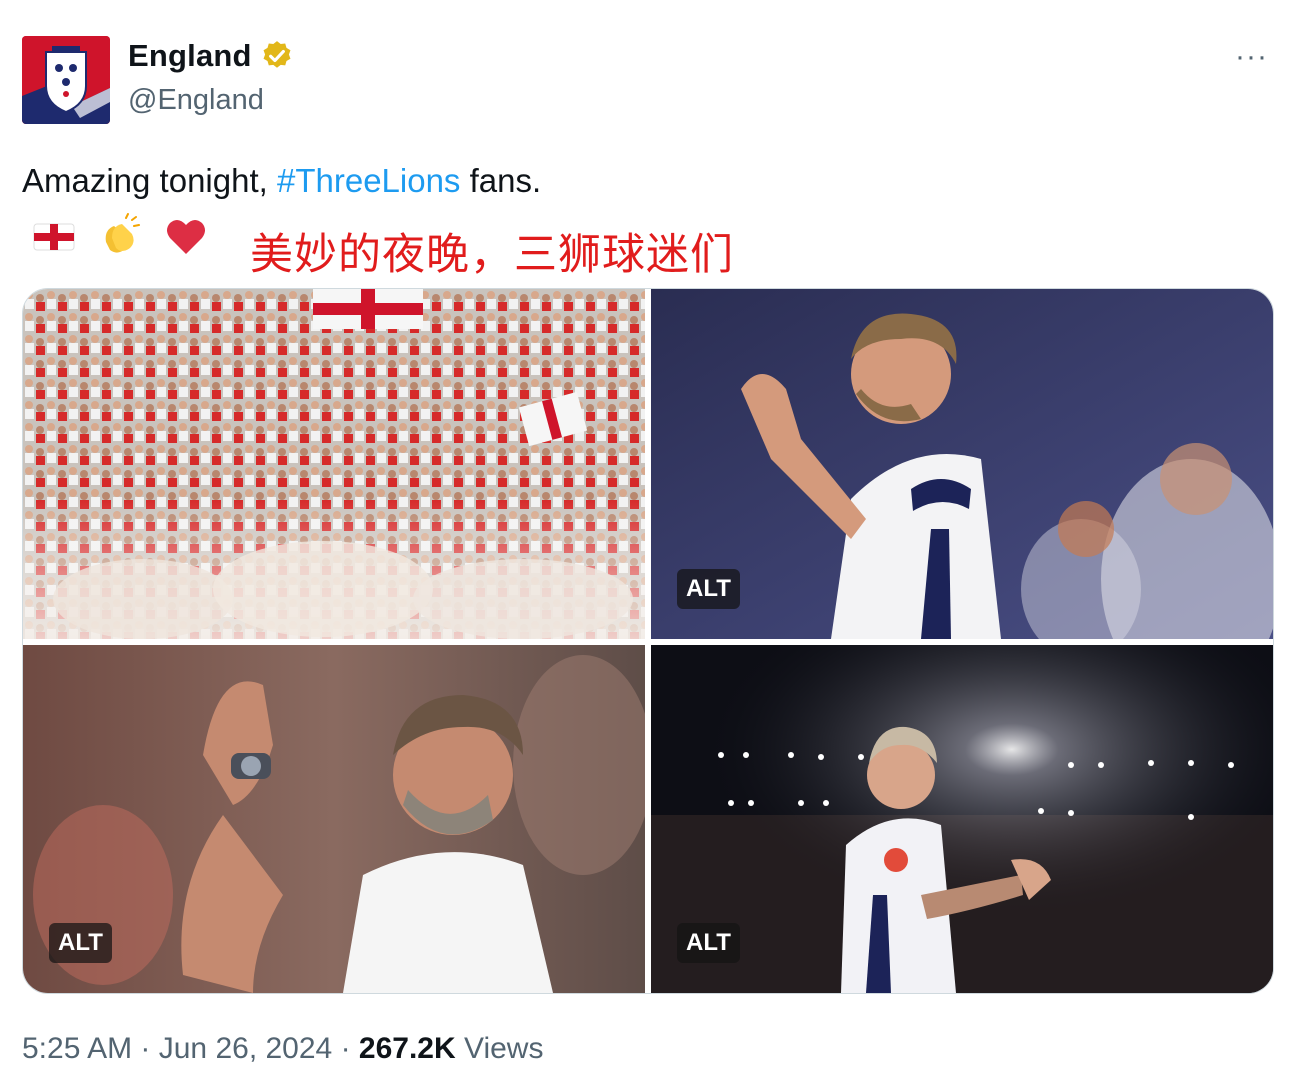 This screenshot has height=1080, width=1292. What do you see at coordinates (277, 54) in the screenshot?
I see `verified-badge-icon` at bounding box center [277, 54].